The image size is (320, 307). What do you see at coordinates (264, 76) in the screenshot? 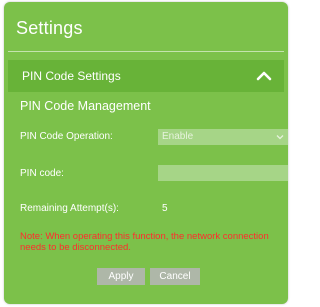
I see `chevron-up-icon` at bounding box center [264, 76].